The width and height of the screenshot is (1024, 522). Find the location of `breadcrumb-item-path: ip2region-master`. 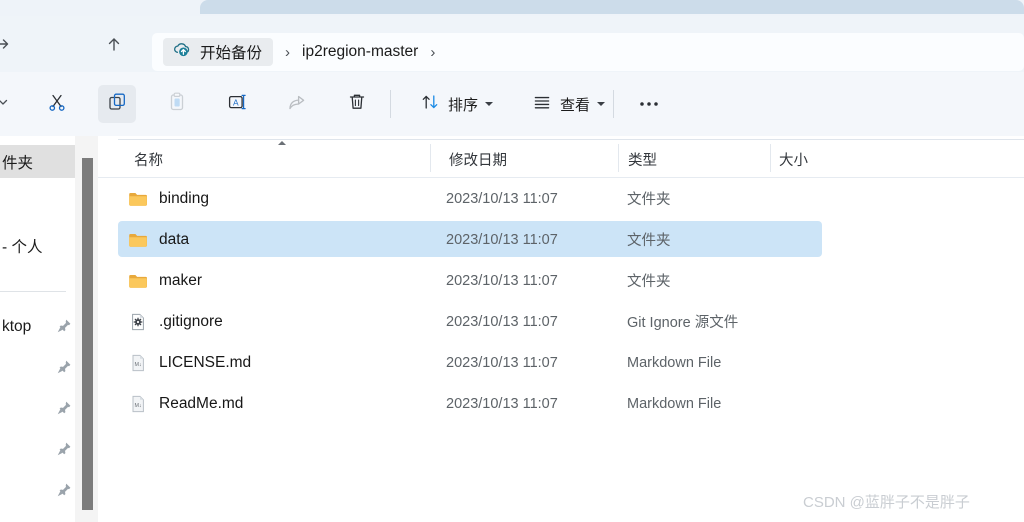

breadcrumb-item-path: ip2region-master is located at coordinates (360, 52).